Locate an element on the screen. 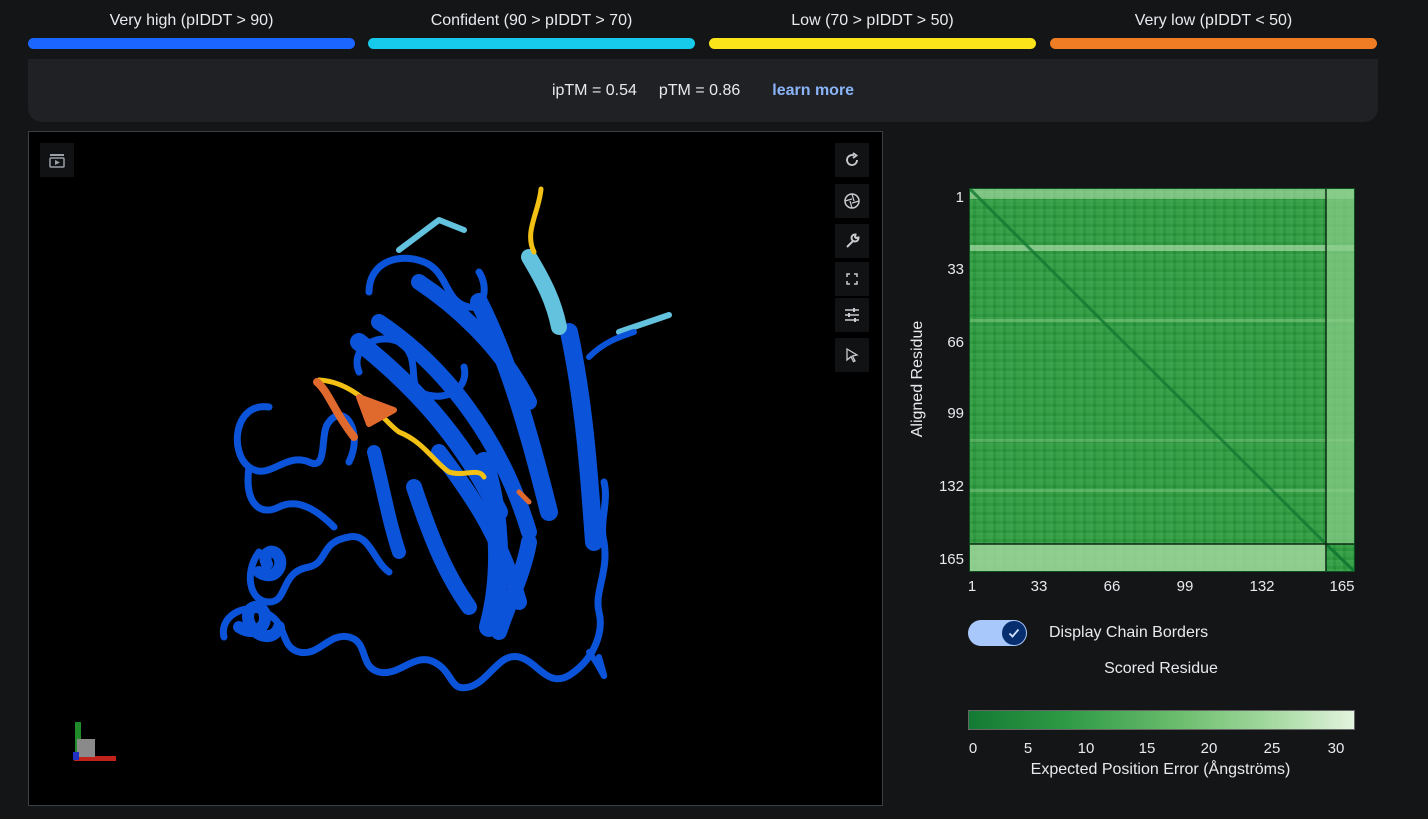 This screenshot has height=819, width=1428. legend-item-very-low: Very low (pIDDT < 50) is located at coordinates (1213, 24).